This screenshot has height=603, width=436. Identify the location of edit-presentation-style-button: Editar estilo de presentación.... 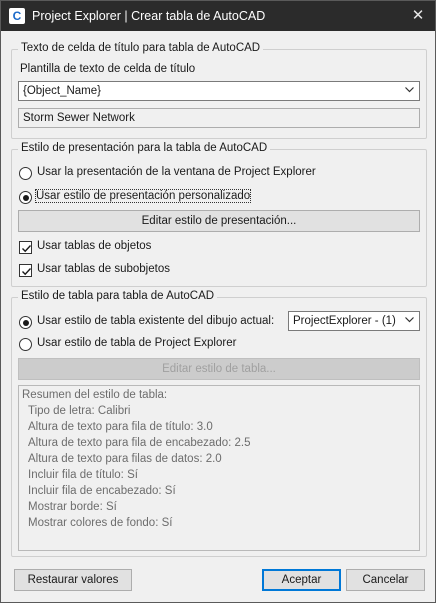
(219, 221).